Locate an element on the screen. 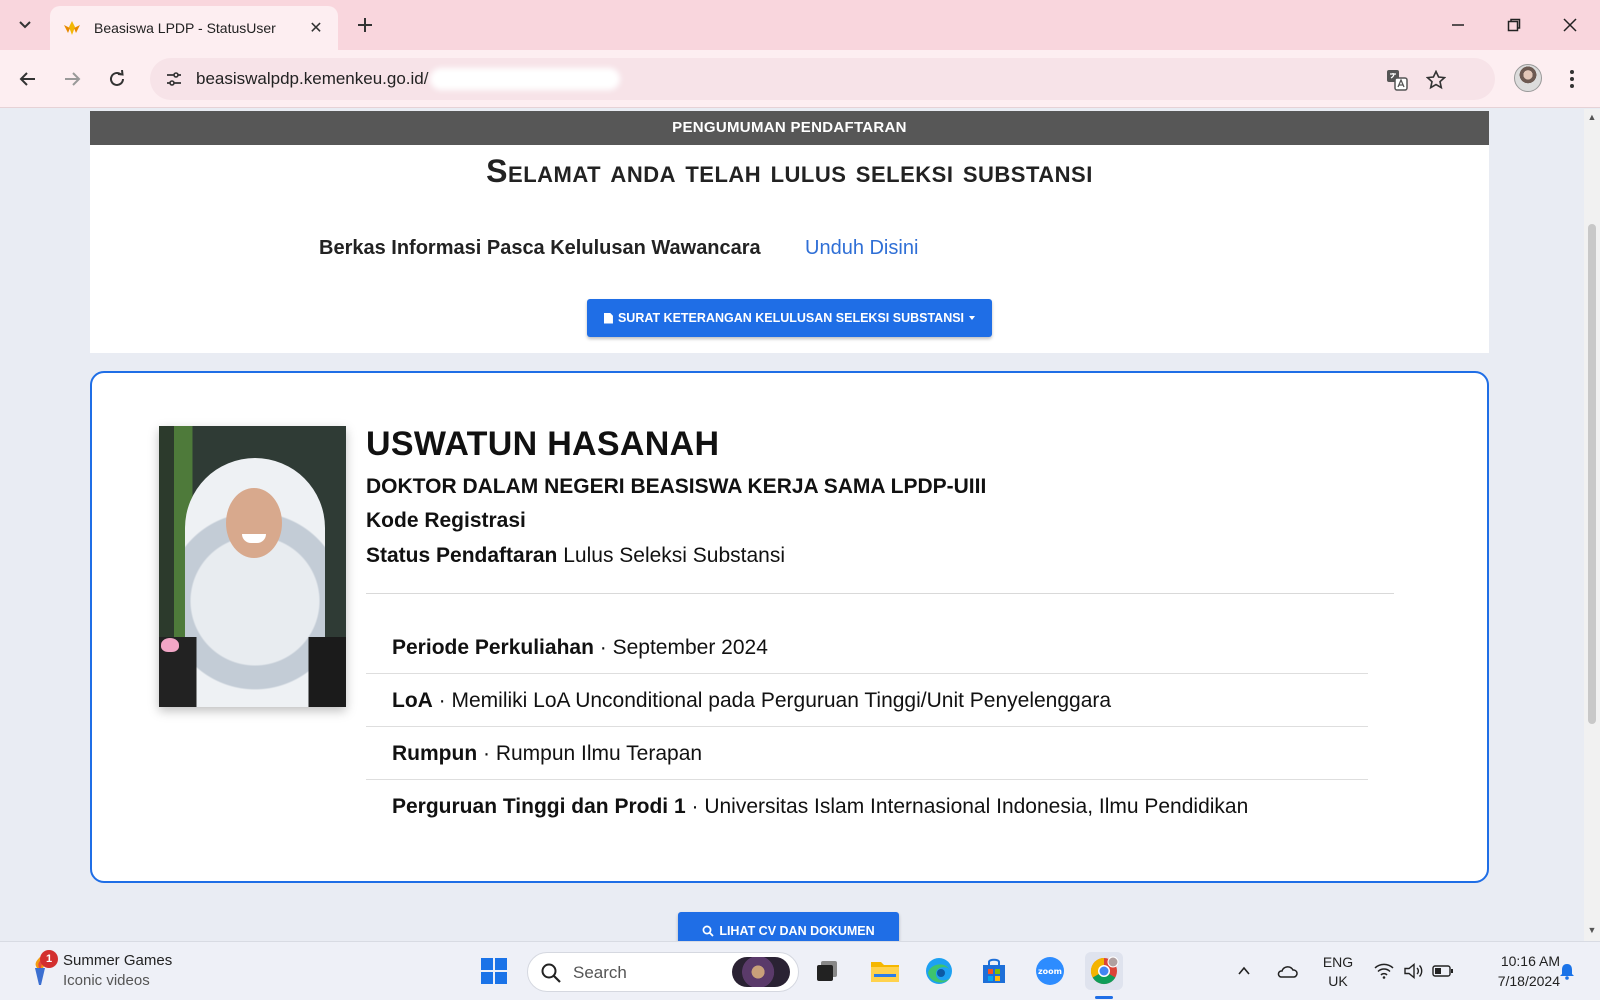  restore-icon is located at coordinates (1514, 25).